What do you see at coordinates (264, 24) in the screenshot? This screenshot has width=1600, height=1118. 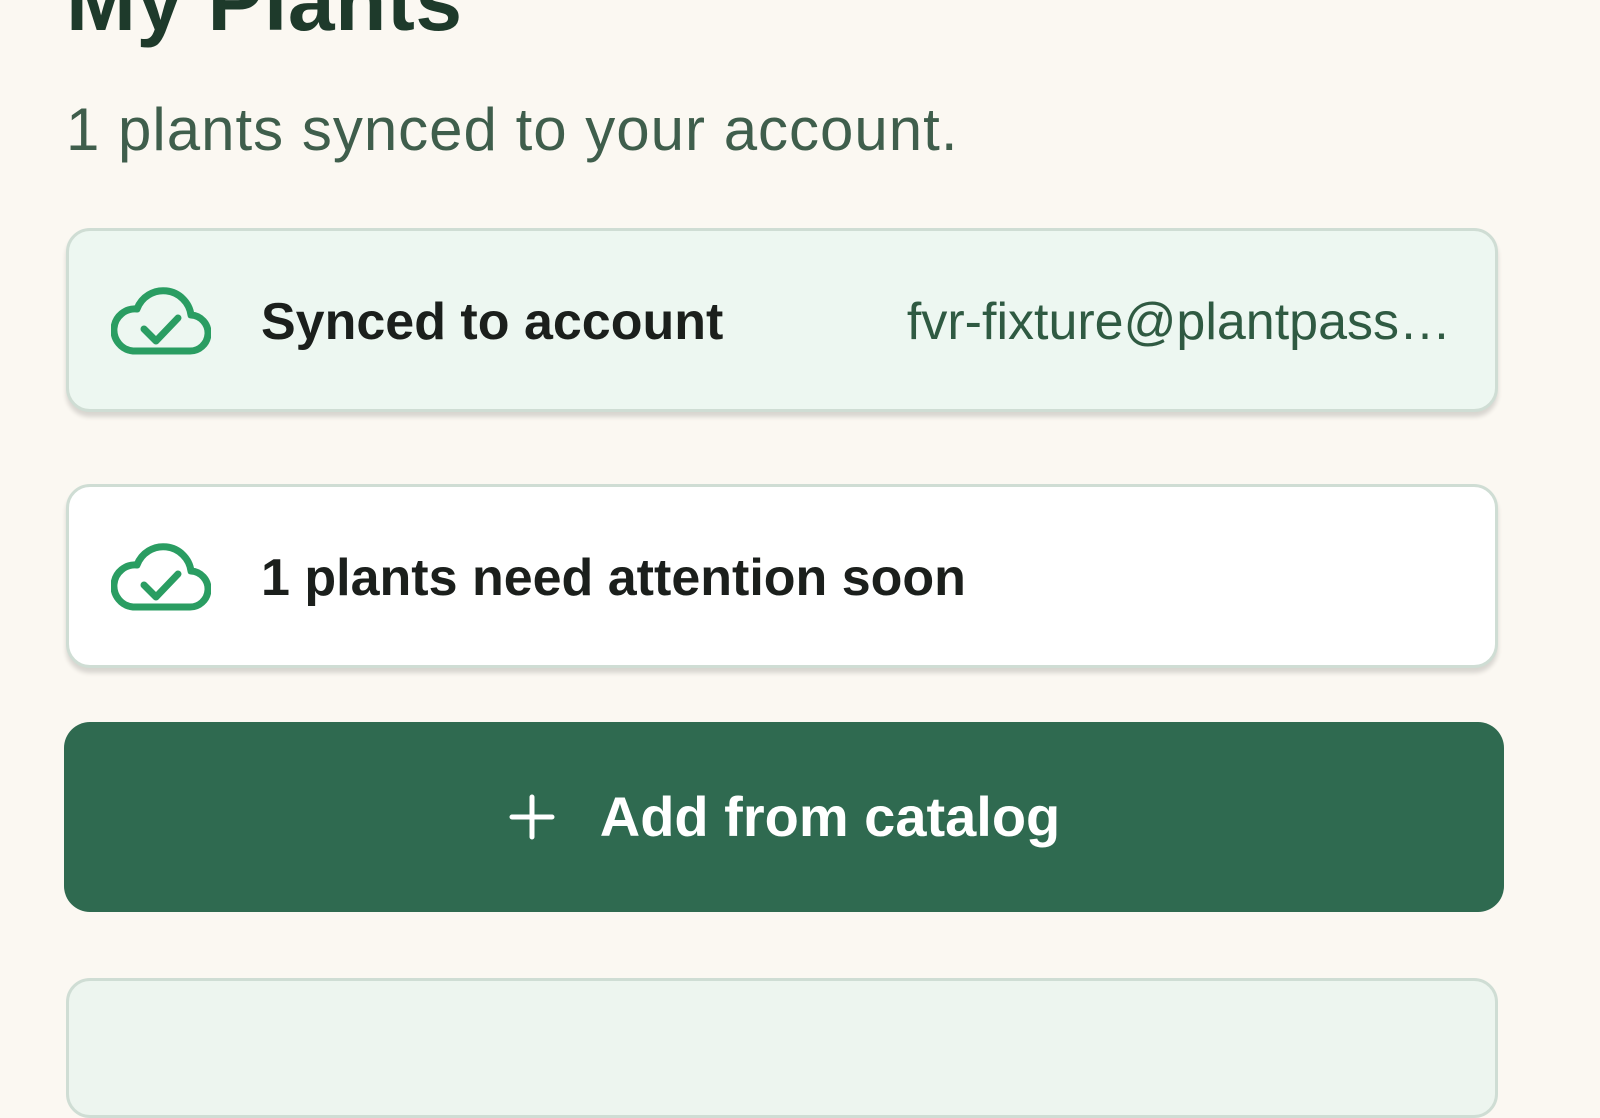 I see `page-title: My Plants` at bounding box center [264, 24].